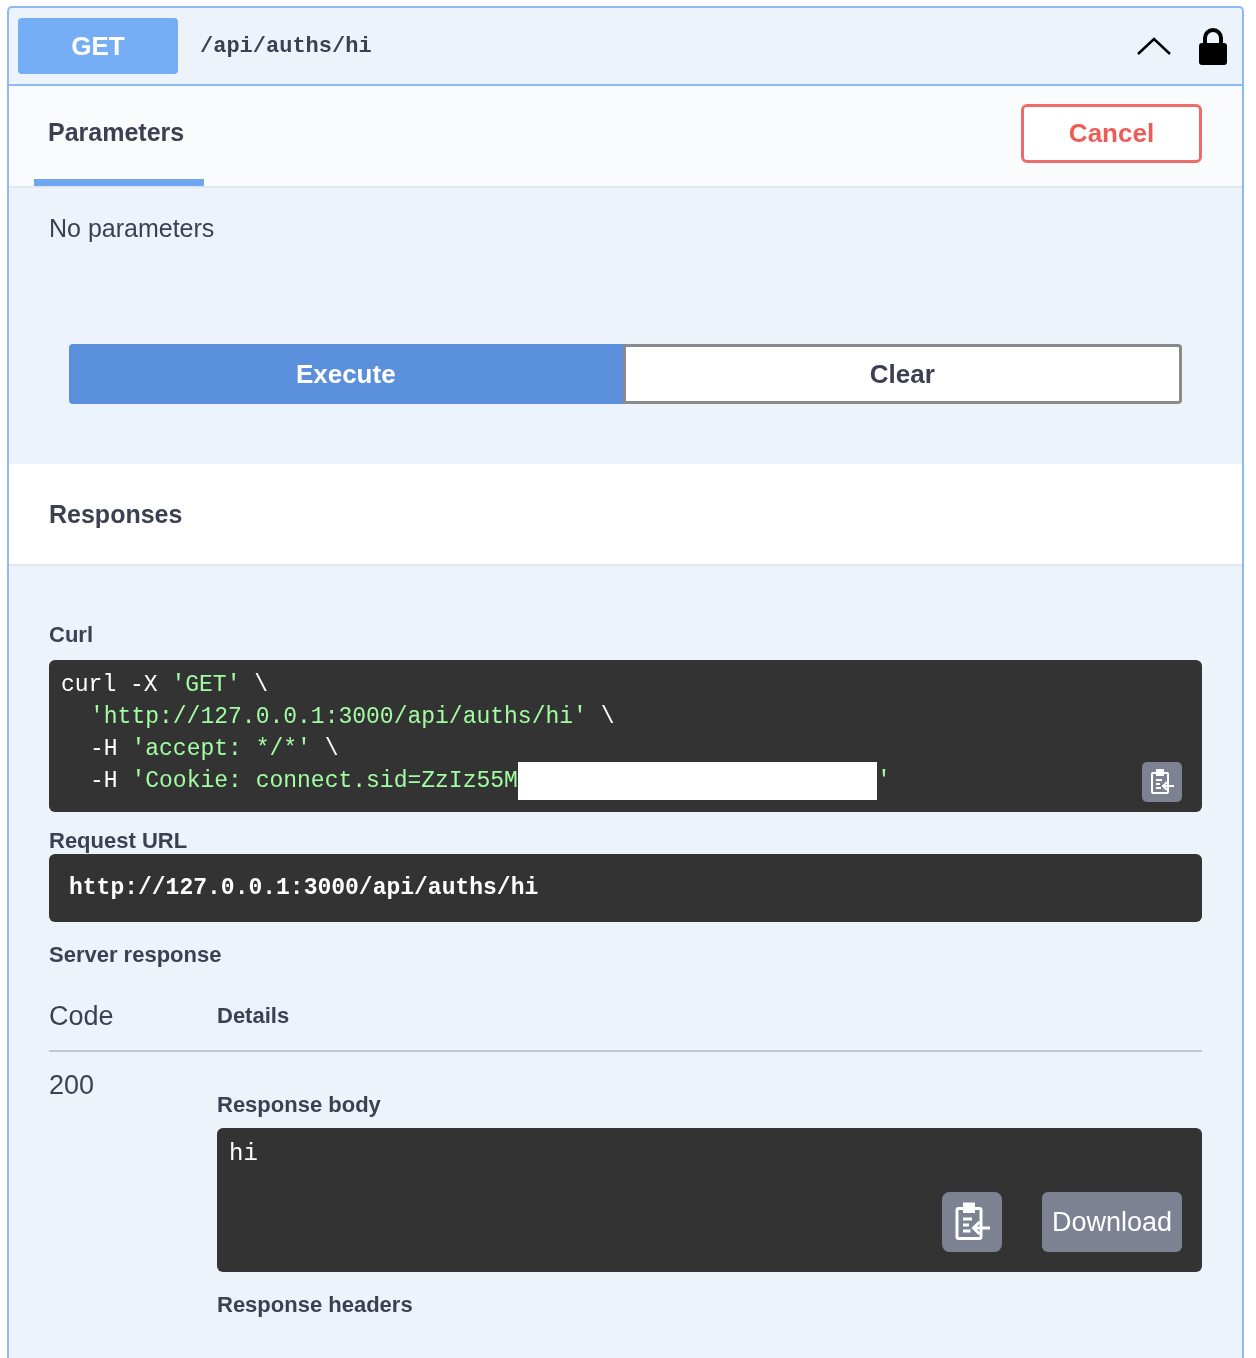  What do you see at coordinates (221, 749) in the screenshot?
I see `code-string: 'accept: */*'` at bounding box center [221, 749].